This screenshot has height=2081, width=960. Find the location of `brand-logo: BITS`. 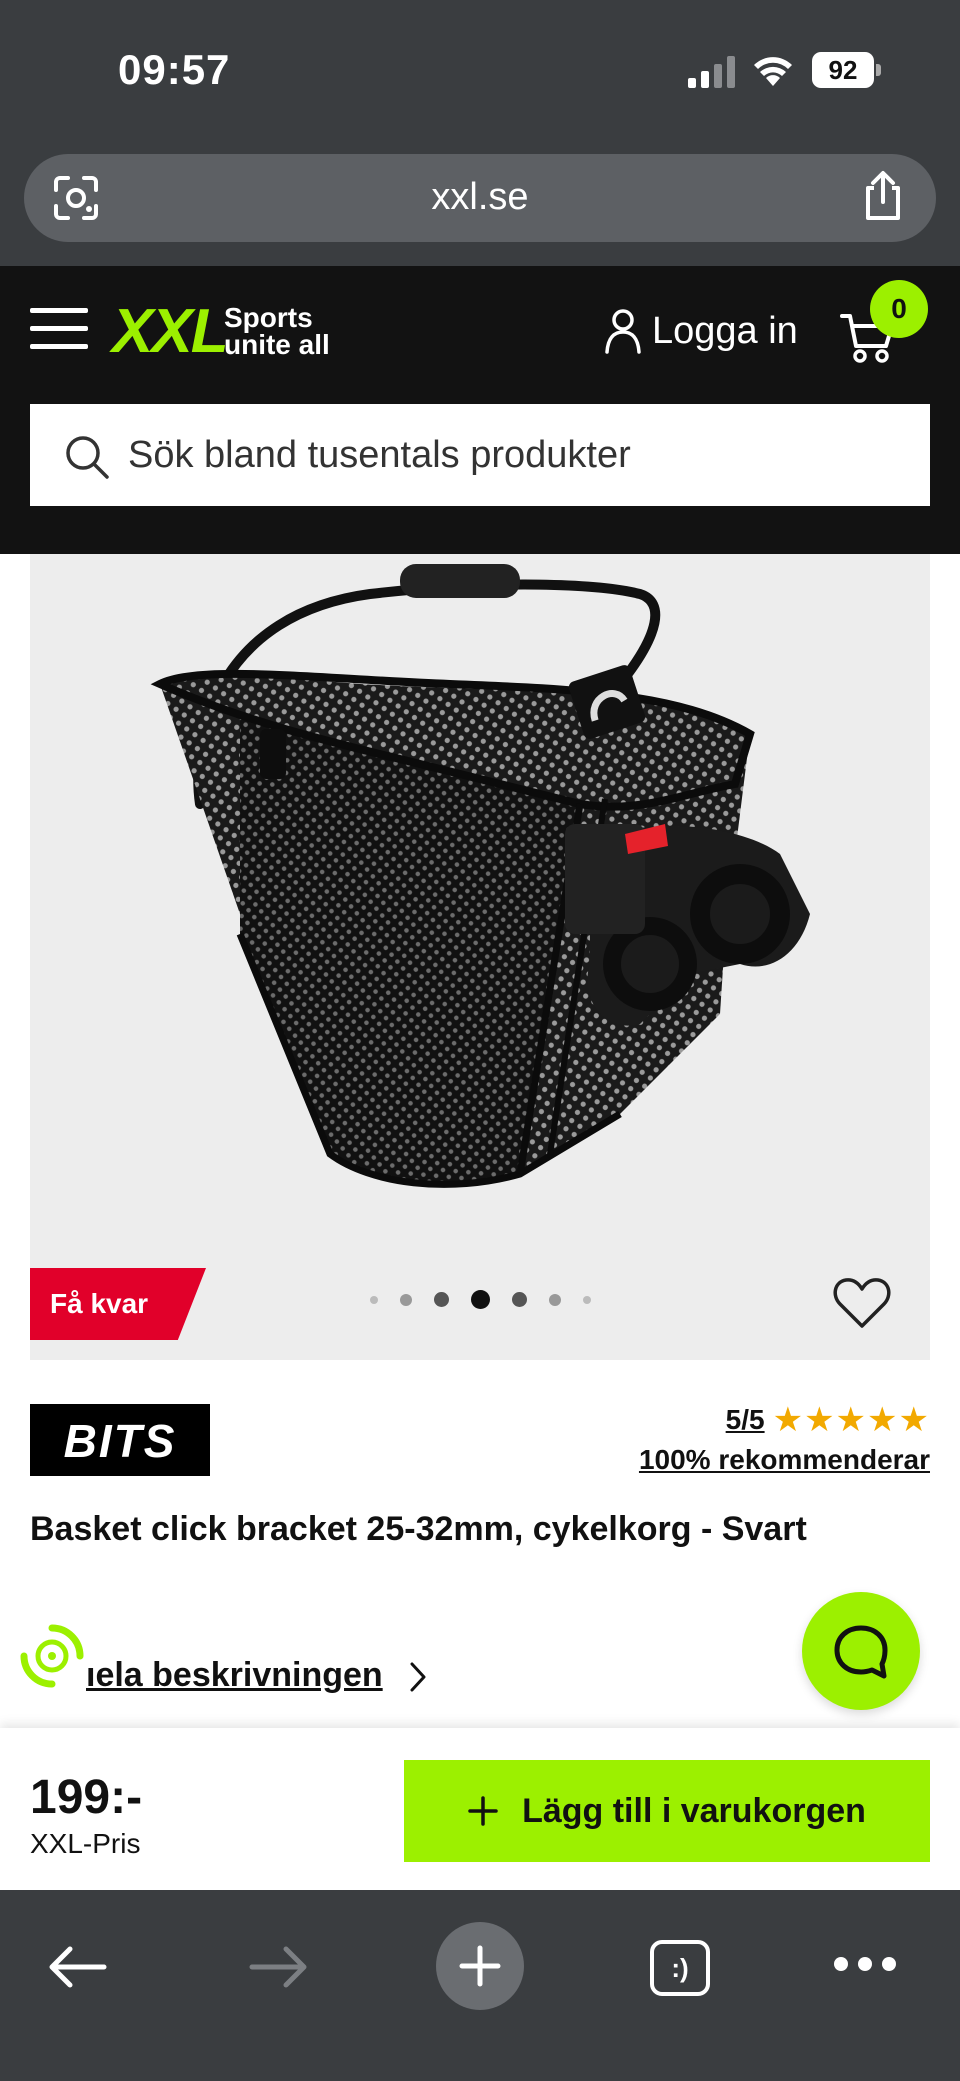

brand-logo: BITS is located at coordinates (120, 1440).